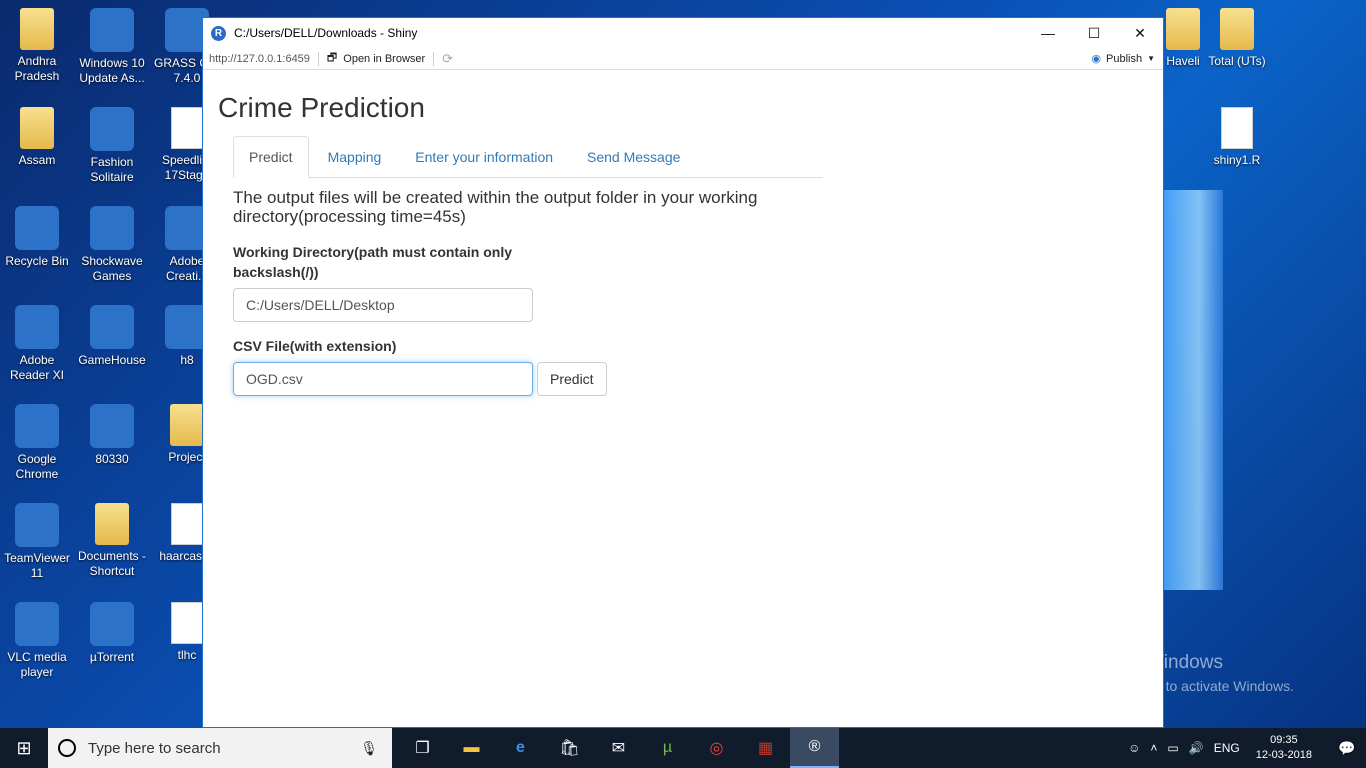  What do you see at coordinates (1172, 748) in the screenshot?
I see `battery-icon: ▭` at bounding box center [1172, 748].